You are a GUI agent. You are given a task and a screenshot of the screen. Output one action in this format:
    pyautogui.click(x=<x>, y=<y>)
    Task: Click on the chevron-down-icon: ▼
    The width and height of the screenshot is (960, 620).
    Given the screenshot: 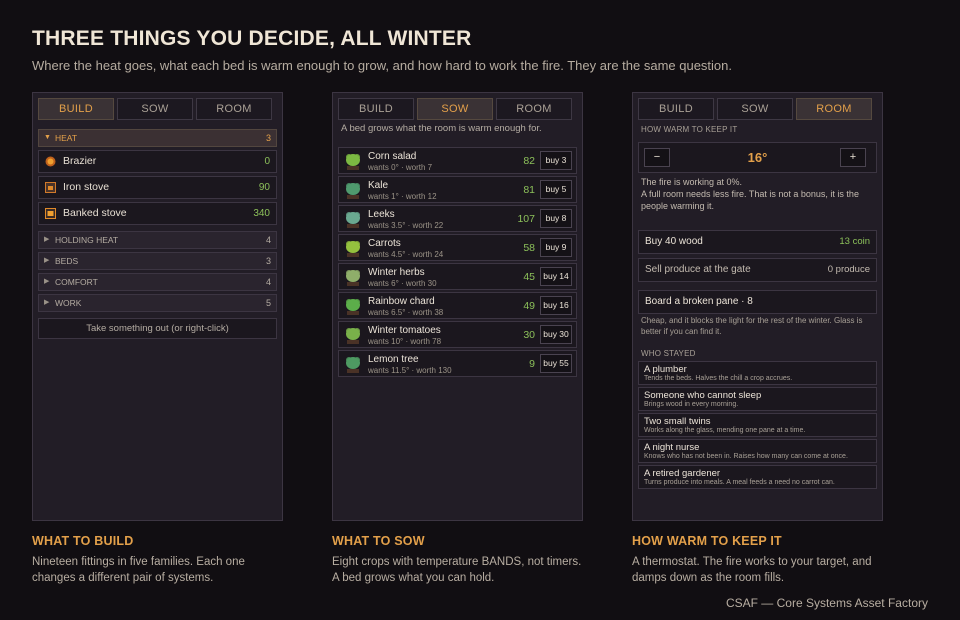 What is the action you would take?
    pyautogui.click(x=47, y=137)
    